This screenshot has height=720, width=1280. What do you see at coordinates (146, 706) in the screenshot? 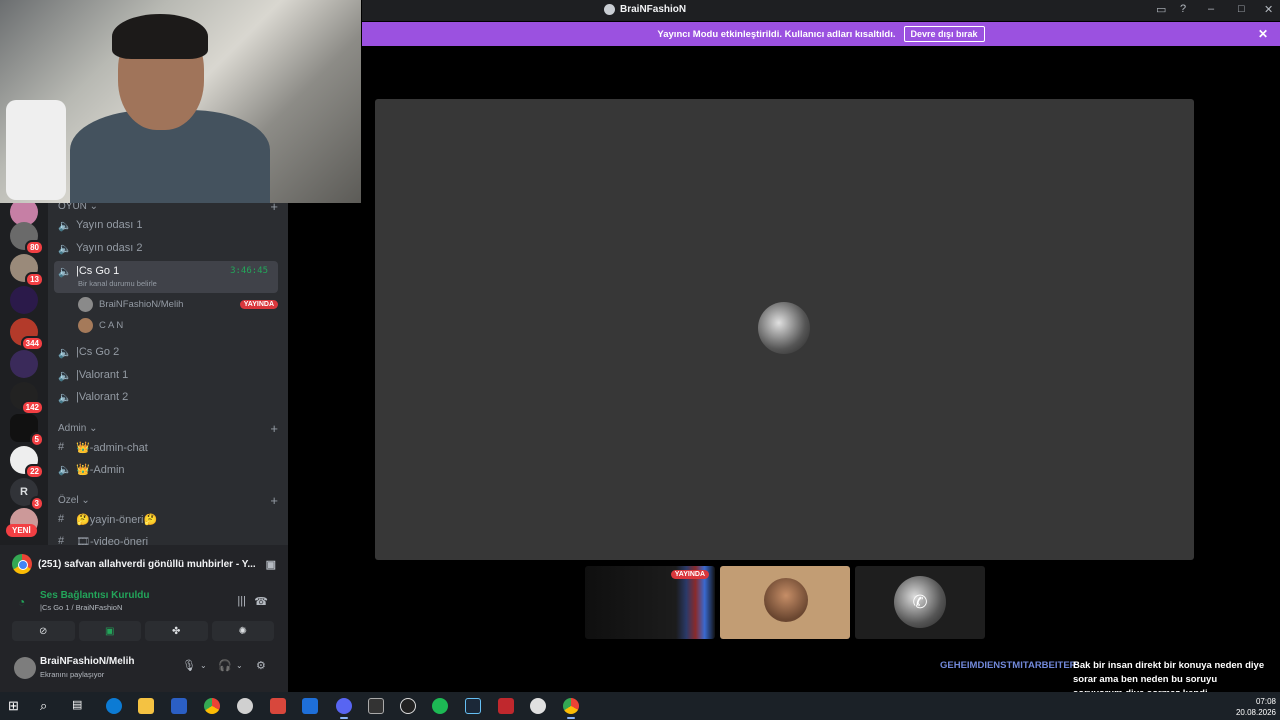
I see `file-explorer-icon` at bounding box center [146, 706].